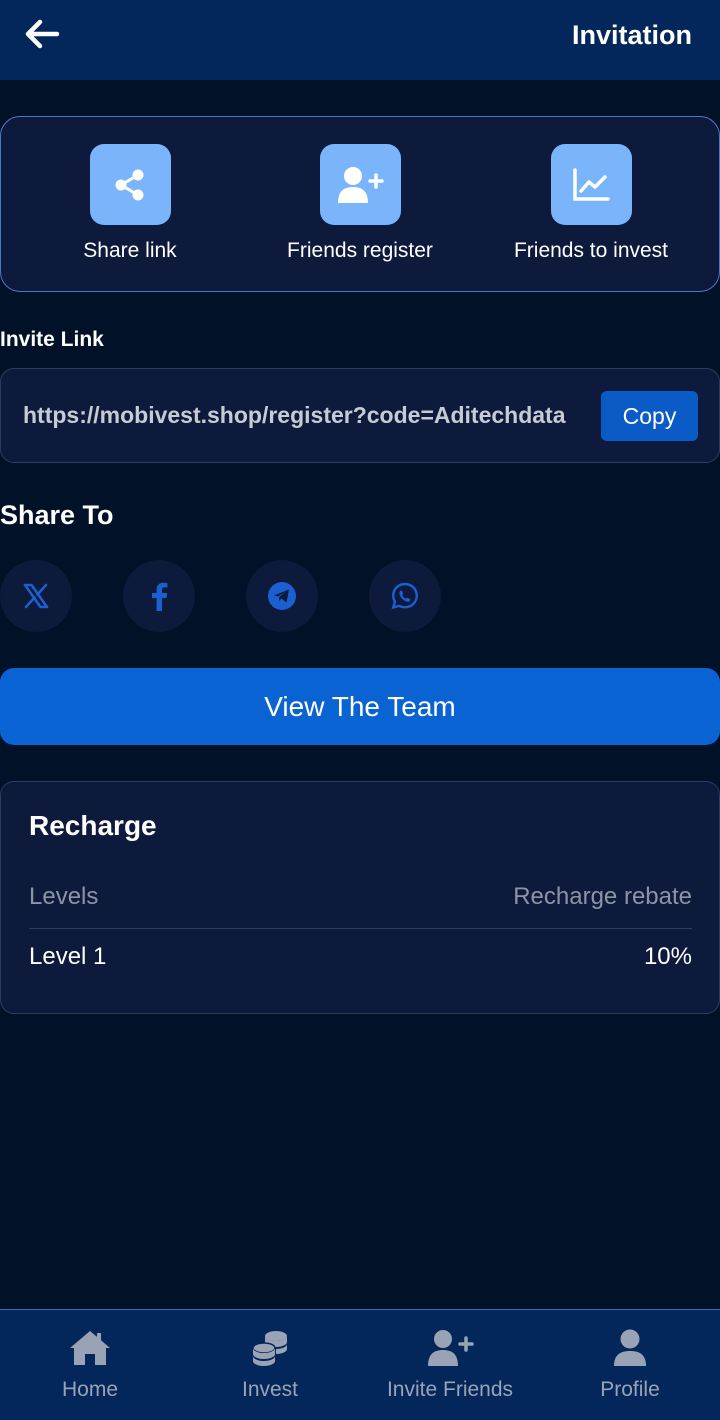 This screenshot has height=1420, width=720. What do you see at coordinates (57, 515) in the screenshot?
I see `share-to-title: Share To` at bounding box center [57, 515].